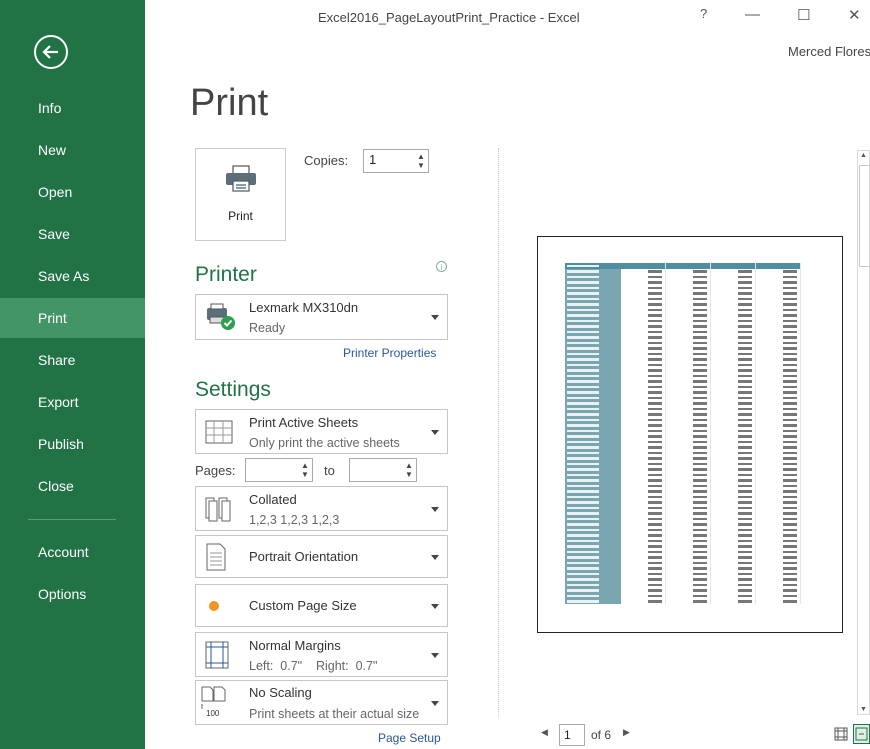 The height and width of the screenshot is (749, 870). Describe the element at coordinates (389, 353) in the screenshot. I see `printer-properties-link: Printer Properties` at that location.